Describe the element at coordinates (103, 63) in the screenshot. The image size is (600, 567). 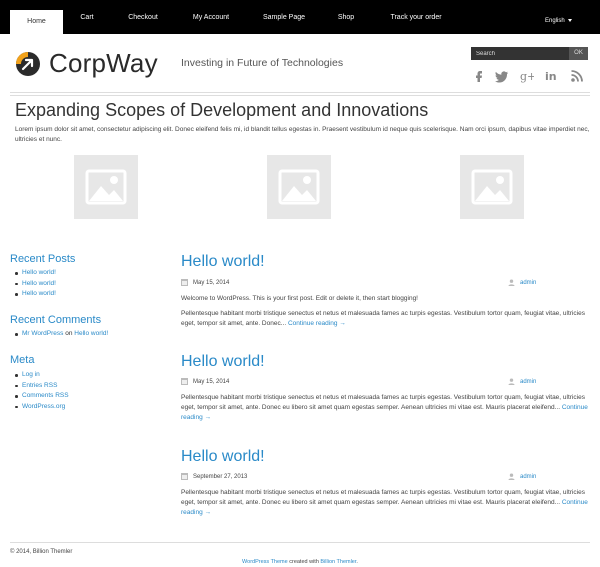
I see `site-title: CorpWay` at that location.